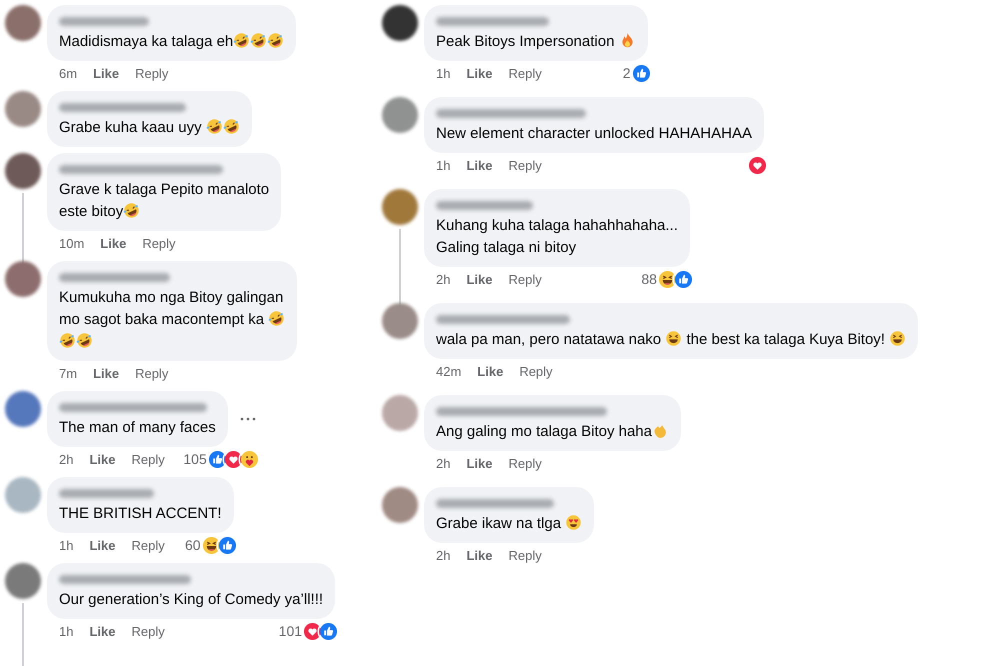 The width and height of the screenshot is (998, 666). What do you see at coordinates (290, 631) in the screenshot?
I see `reaction-count: 101` at bounding box center [290, 631].